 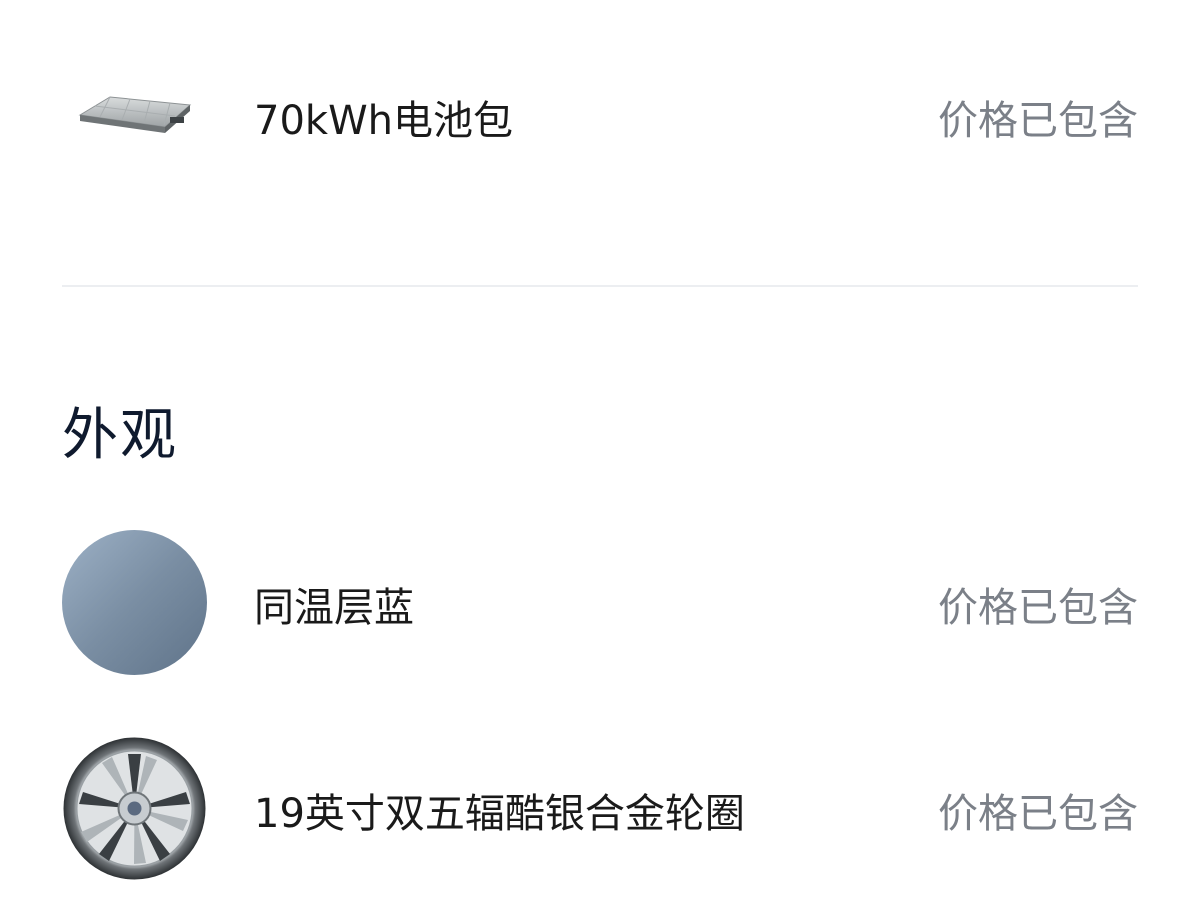 I want to click on color-swatch-icon, so click(x=134, y=602).